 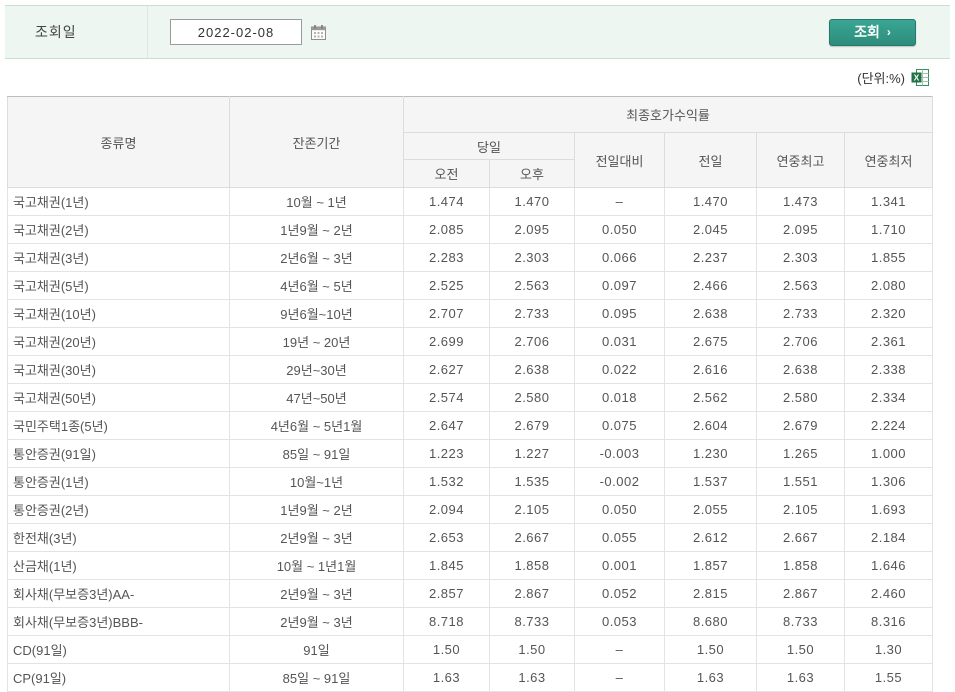 What do you see at coordinates (888, 160) in the screenshot?
I see `header-year-low: 연중최저` at bounding box center [888, 160].